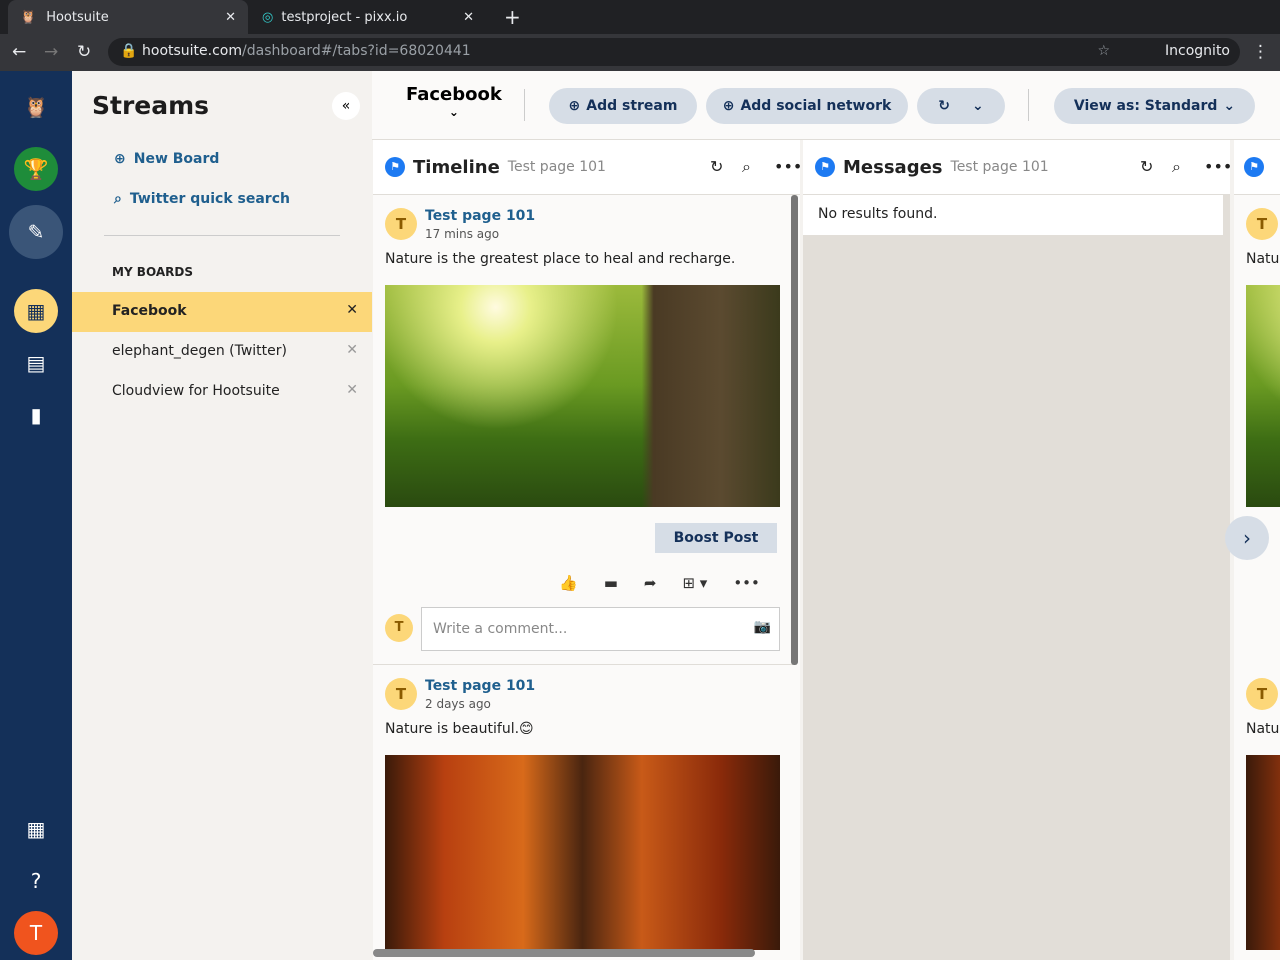  What do you see at coordinates (19, 52) in the screenshot?
I see `back-icon: ←` at bounding box center [19, 52].